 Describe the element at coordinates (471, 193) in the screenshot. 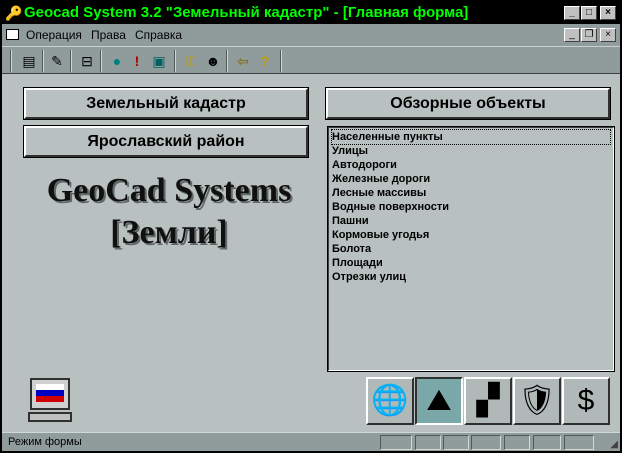

I see `list-item: Лесные массивы` at that location.